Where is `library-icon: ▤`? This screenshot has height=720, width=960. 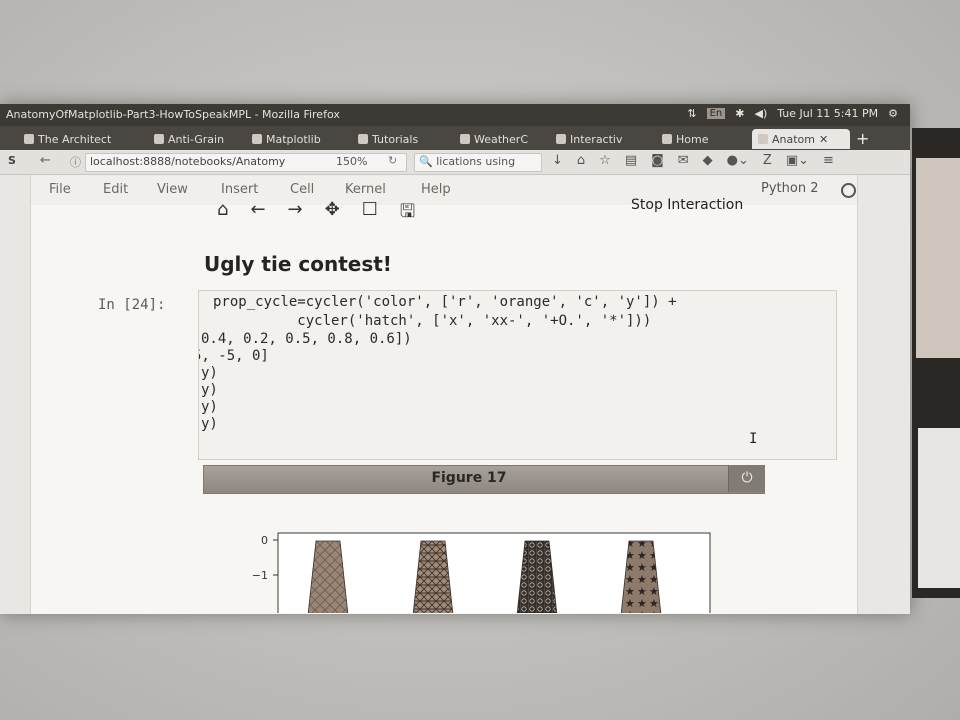 library-icon: ▤ is located at coordinates (631, 160).